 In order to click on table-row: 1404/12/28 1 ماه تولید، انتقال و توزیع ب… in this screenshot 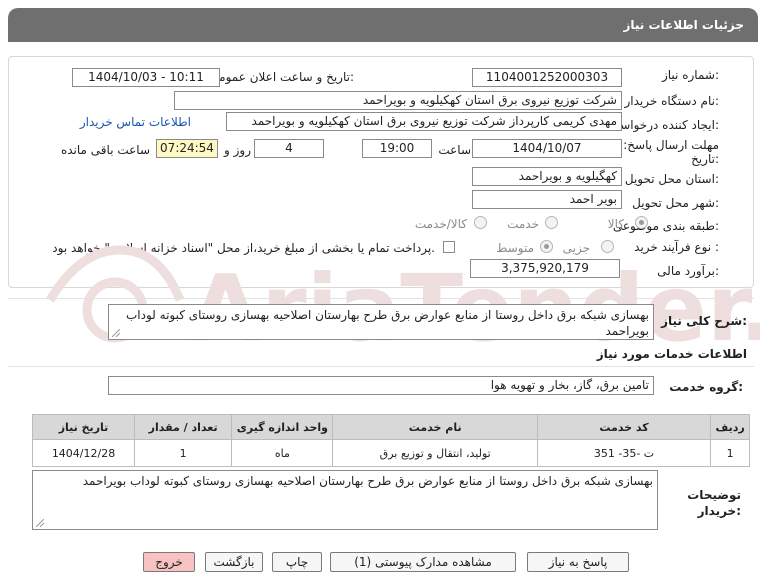, I will do `click(390, 453)`.